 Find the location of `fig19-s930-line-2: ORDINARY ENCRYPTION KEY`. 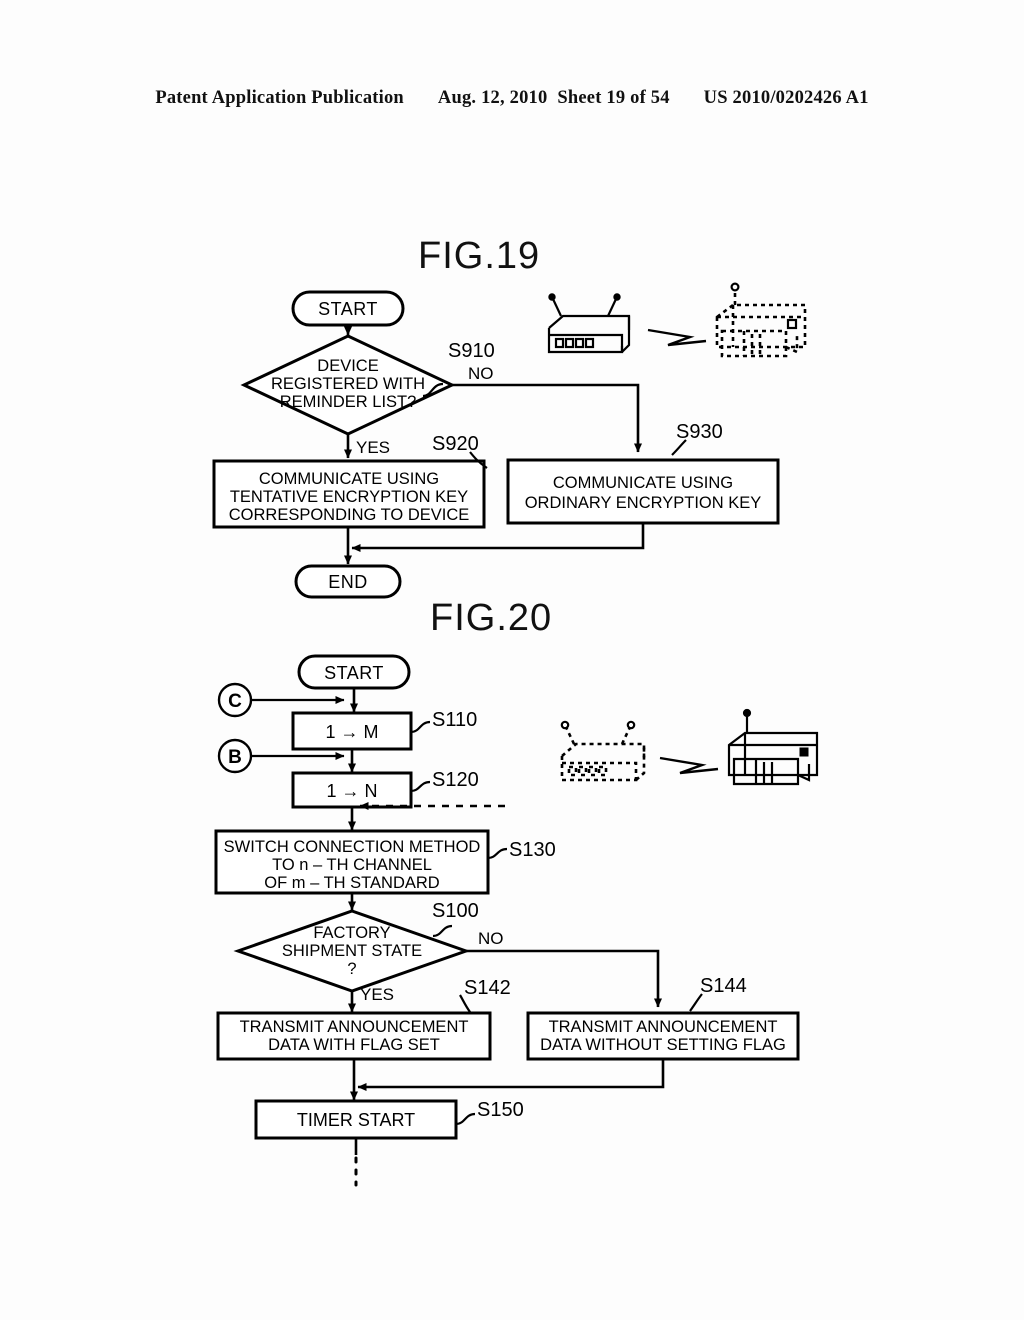

fig19-s930-line-2: ORDINARY ENCRYPTION KEY is located at coordinates (643, 503).